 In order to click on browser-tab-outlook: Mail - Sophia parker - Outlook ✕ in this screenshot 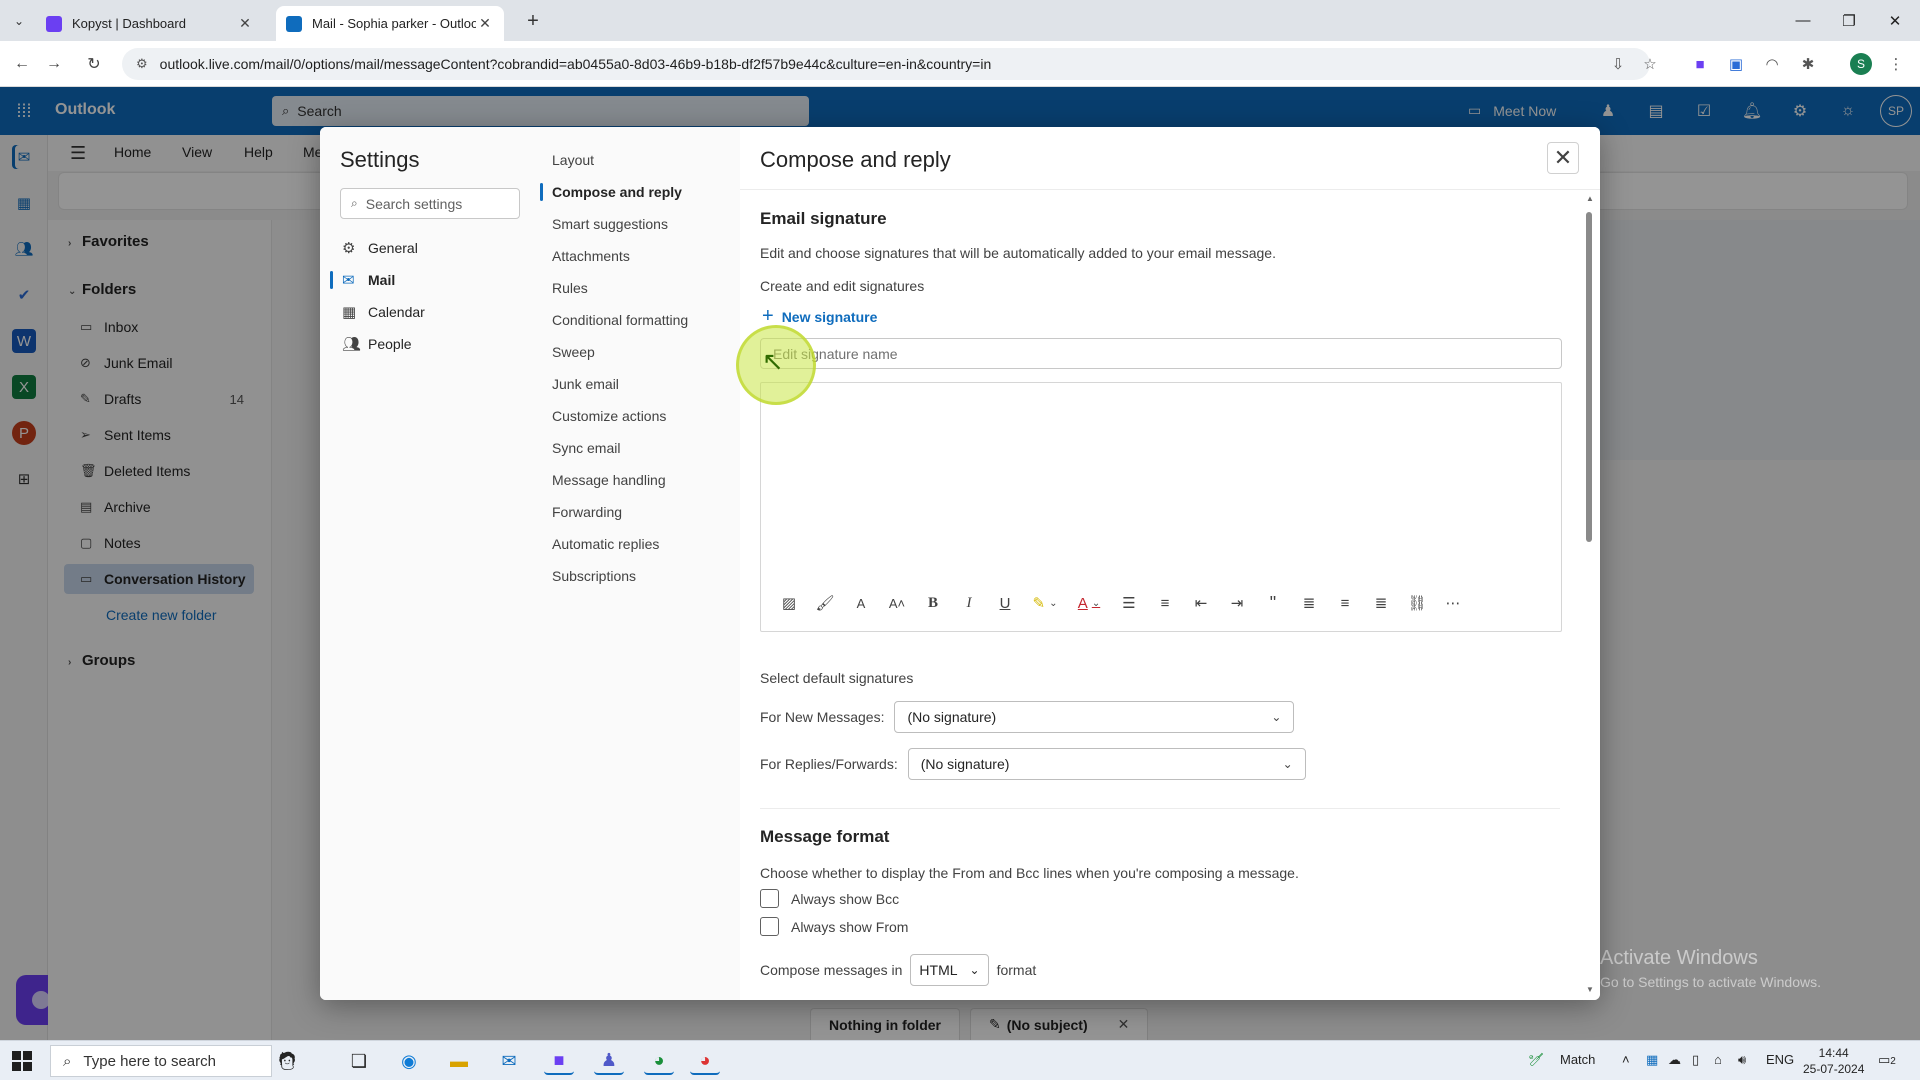, I will do `click(390, 23)`.